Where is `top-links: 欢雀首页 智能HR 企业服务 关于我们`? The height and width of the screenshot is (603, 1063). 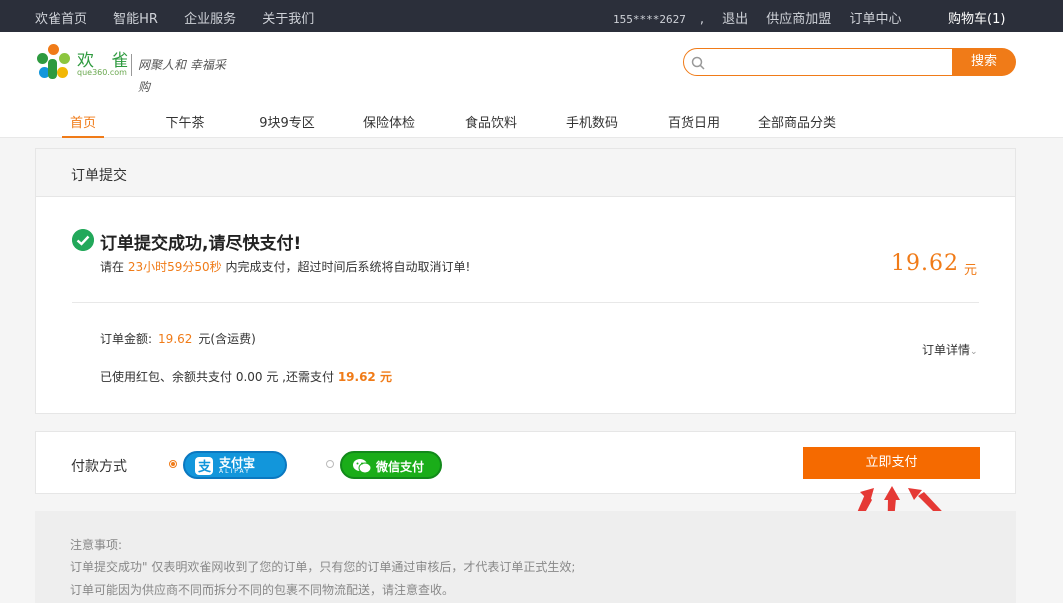
top-links: 欢雀首页 智能HR 企业服务 关于我们 is located at coordinates (185, 17).